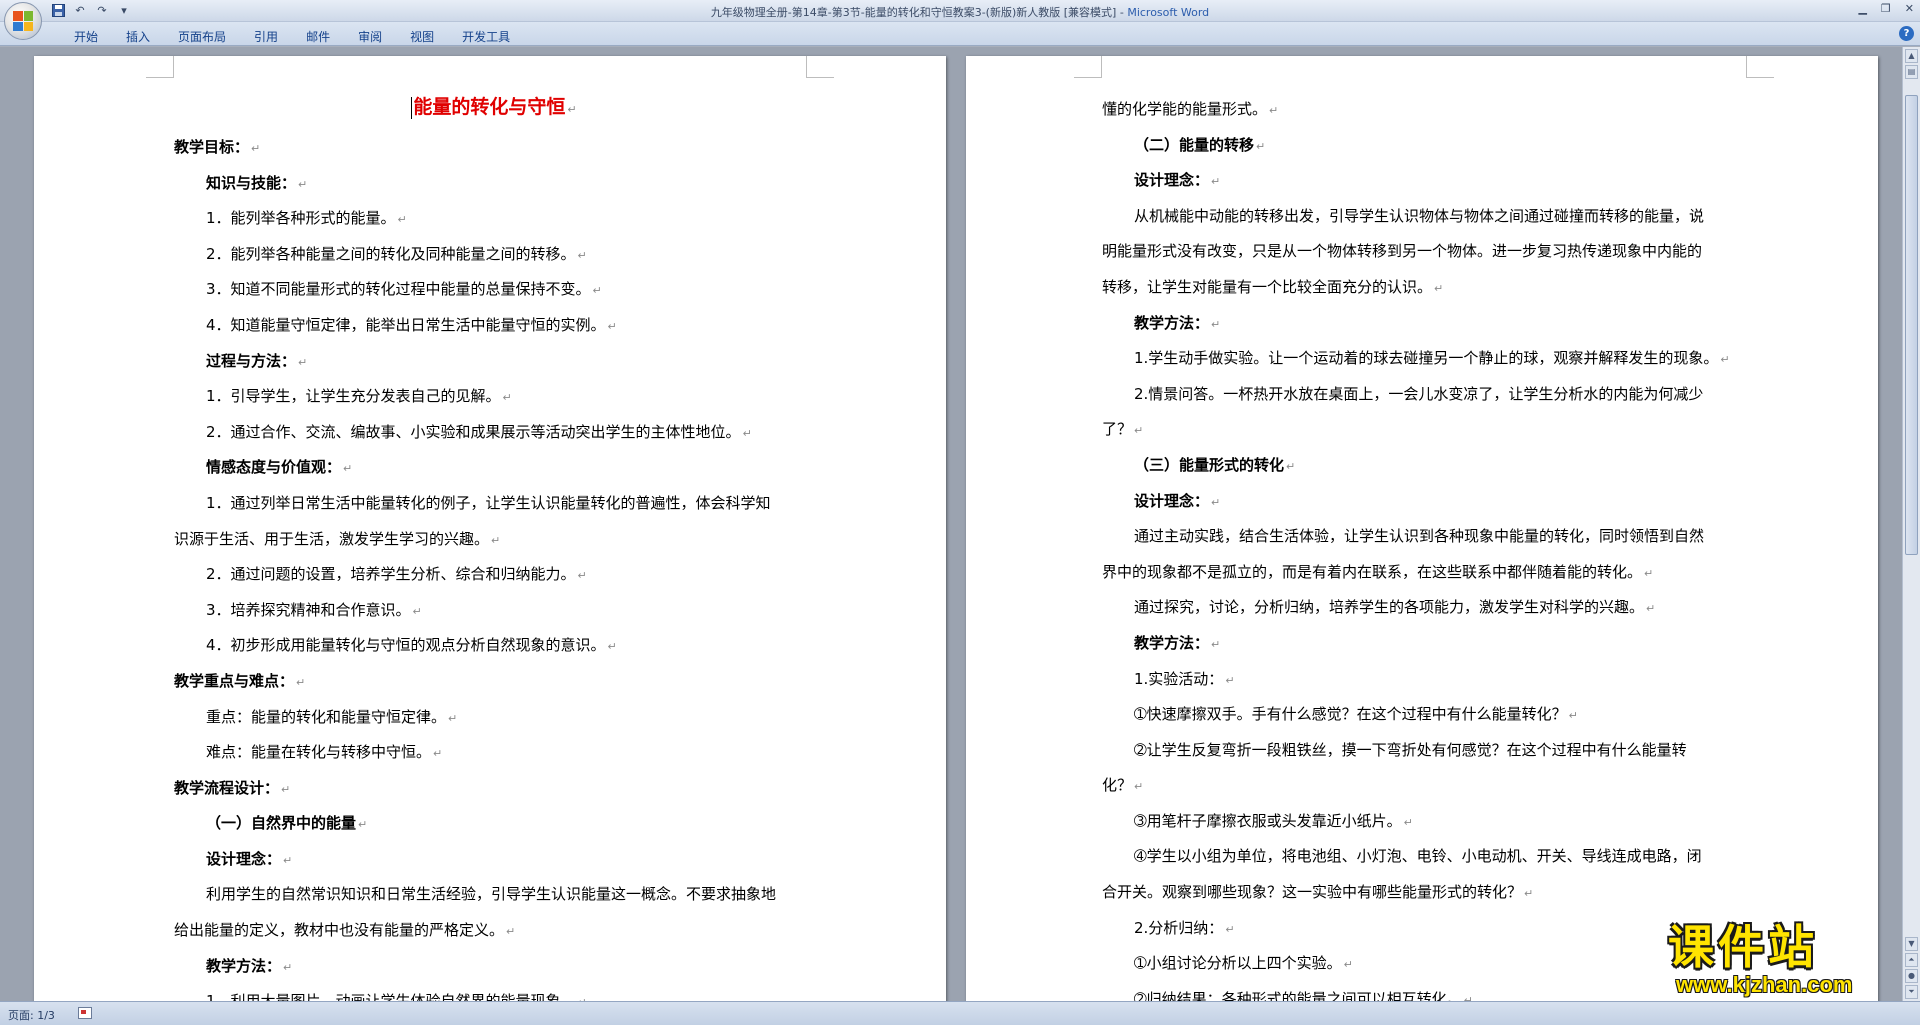 The width and height of the screenshot is (1920, 1025). I want to click on minimize-icon: ▁, so click(1862, 8).